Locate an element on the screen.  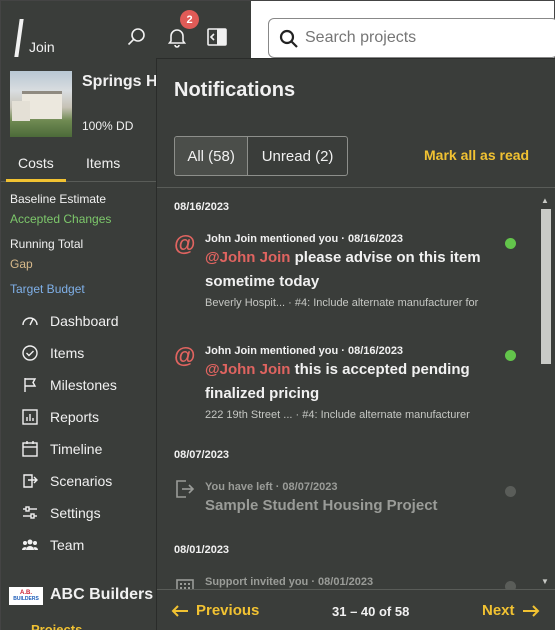
project-name: Springs He is located at coordinates (124, 82).